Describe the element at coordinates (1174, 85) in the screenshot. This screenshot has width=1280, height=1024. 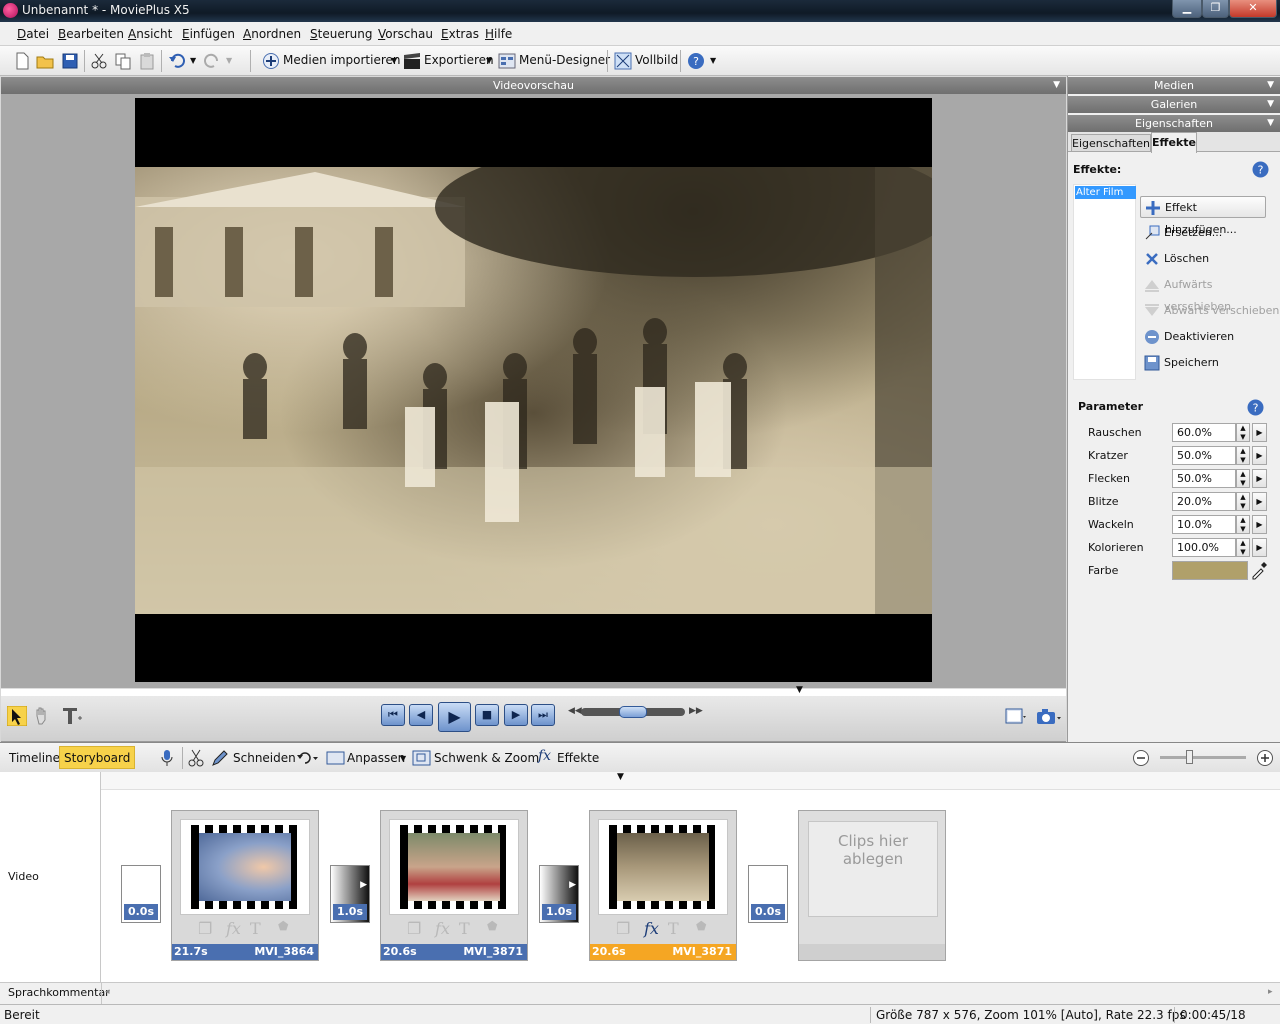
I see `media-panel-header: Medien ▼` at that location.